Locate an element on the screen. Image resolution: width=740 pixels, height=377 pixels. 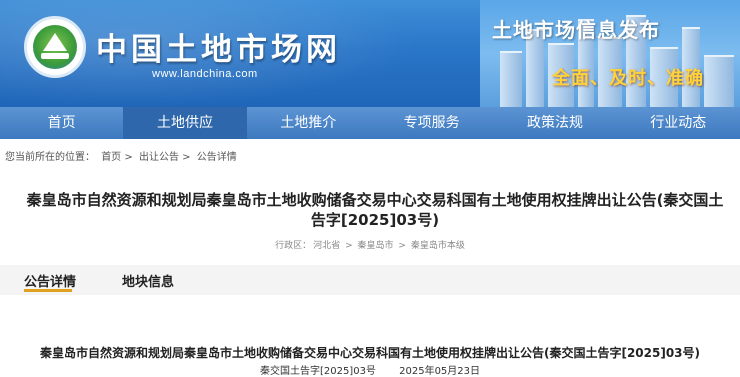
tab-parcel-info: 地块信息 is located at coordinates (148, 280).